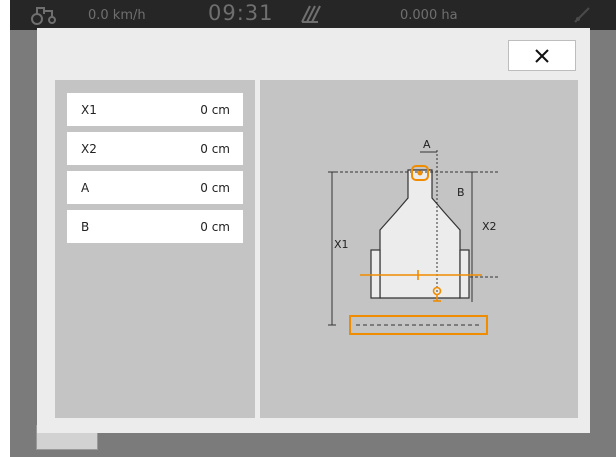 This screenshot has width=616, height=457. Describe the element at coordinates (89, 109) in the screenshot. I see `dimension-label: X1` at that location.